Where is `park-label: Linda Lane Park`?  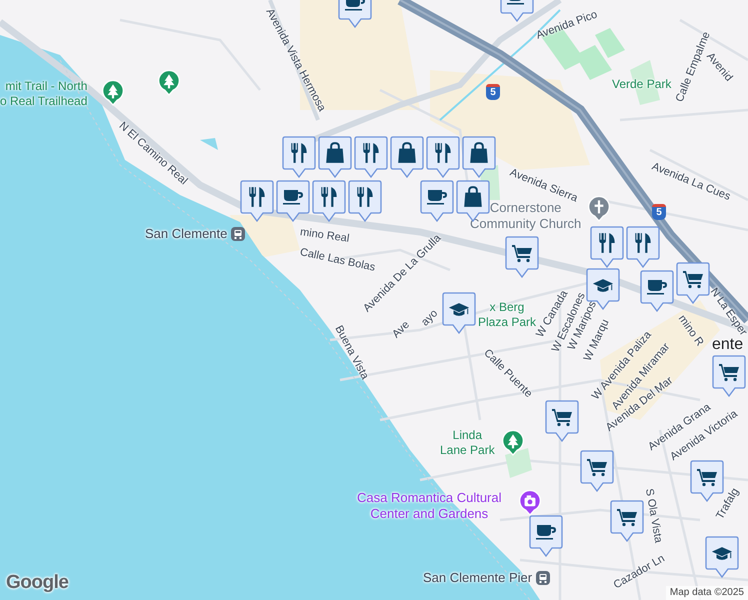 park-label: Linda Lane Park is located at coordinates (467, 443).